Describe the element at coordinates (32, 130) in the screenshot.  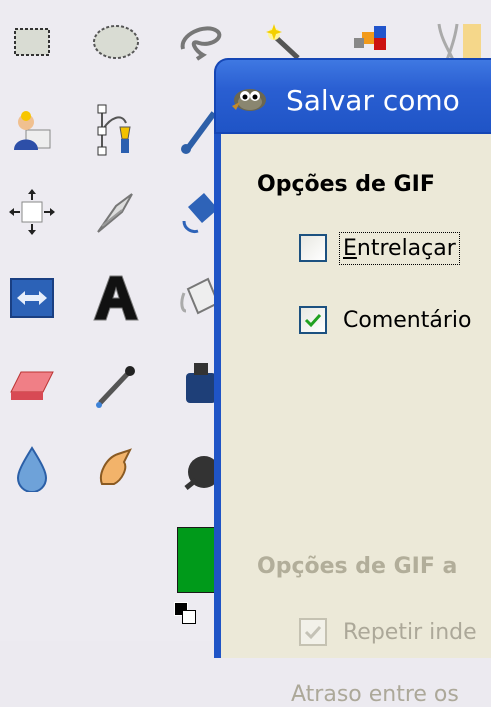
I see `foreground-select-icon` at that location.